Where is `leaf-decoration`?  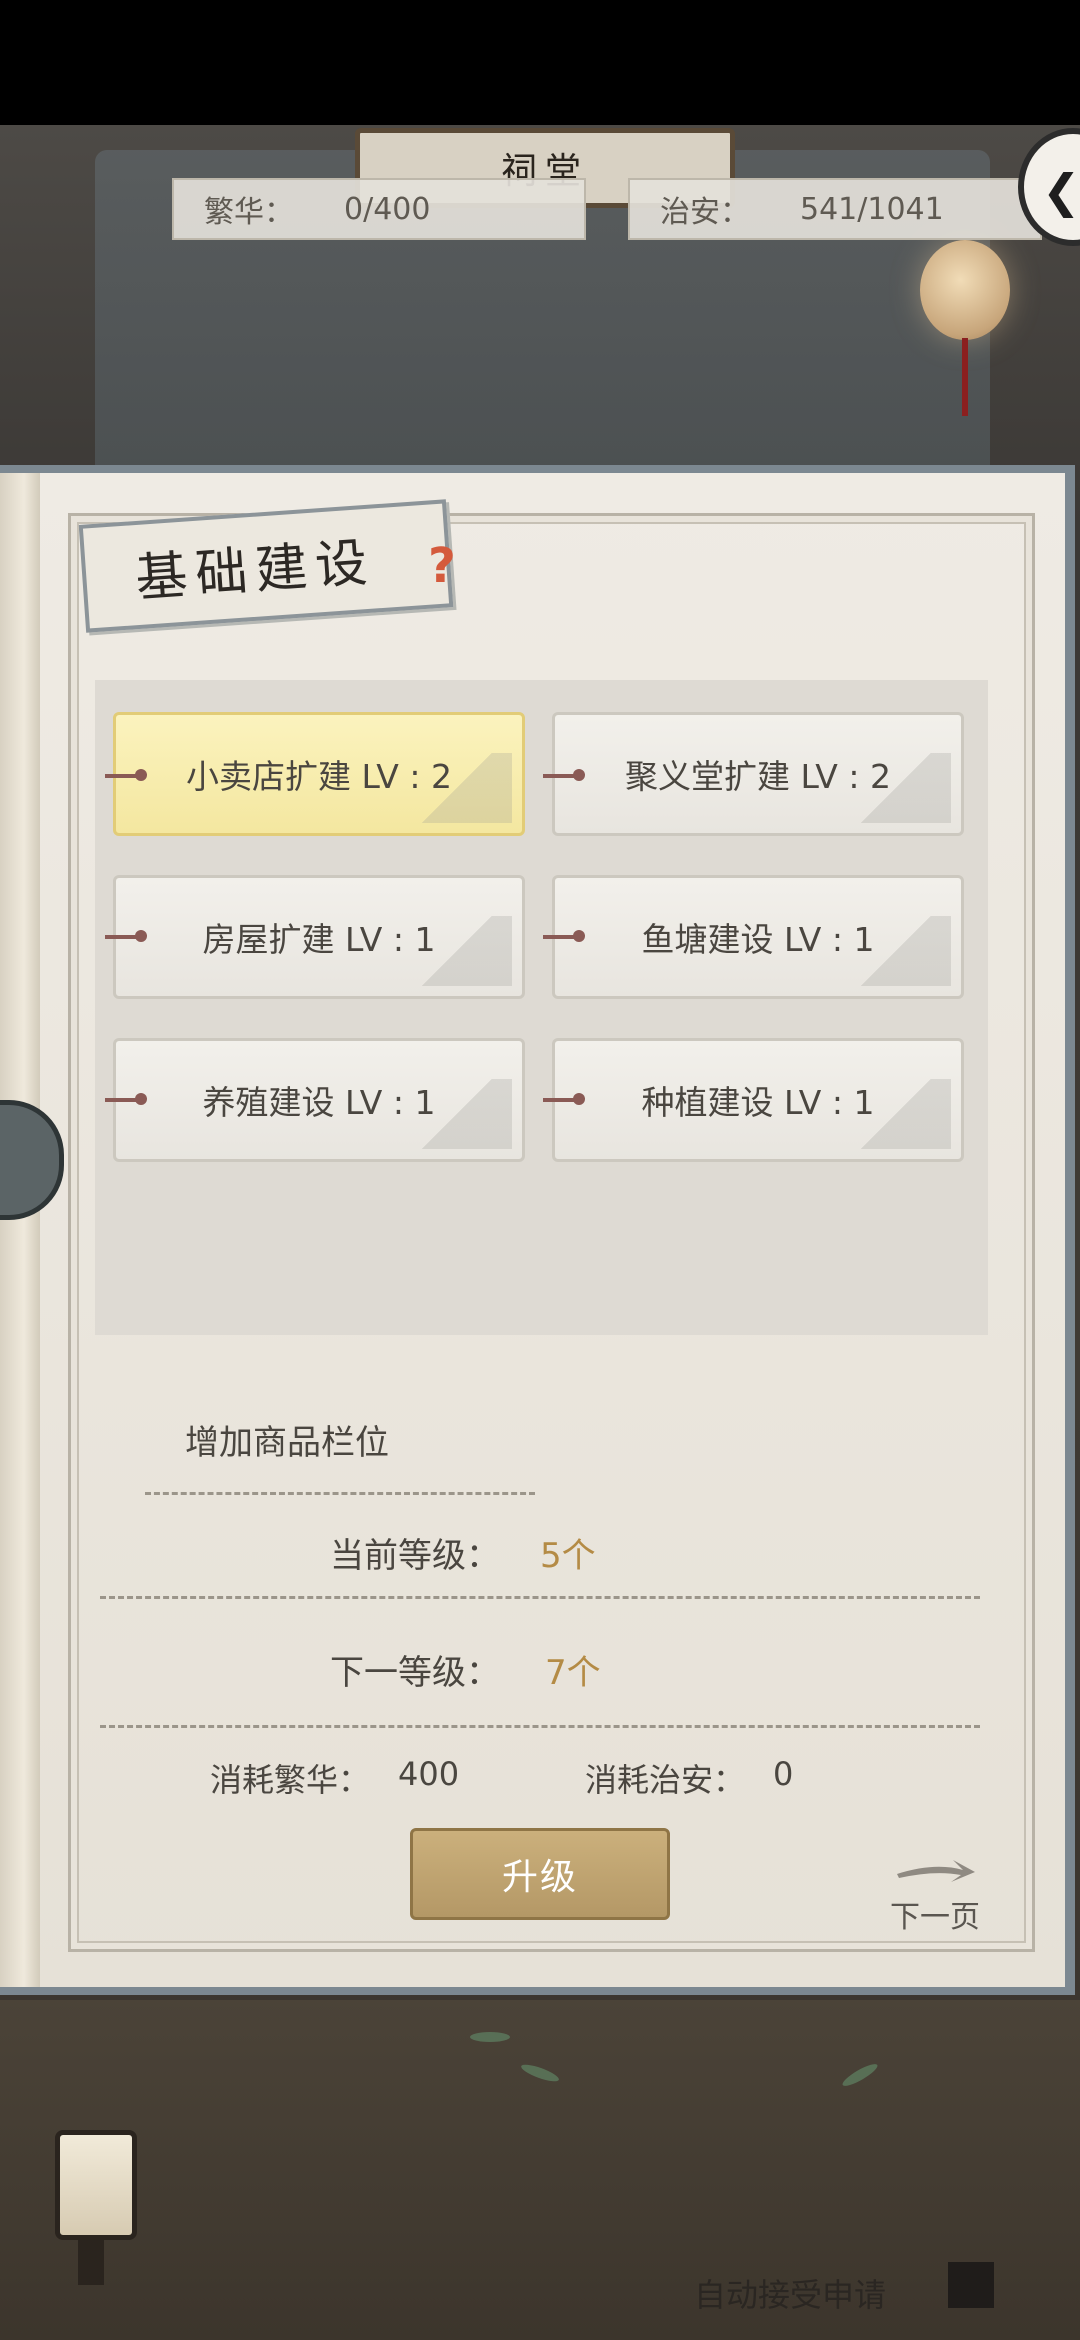 leaf-decoration is located at coordinates (490, 2037).